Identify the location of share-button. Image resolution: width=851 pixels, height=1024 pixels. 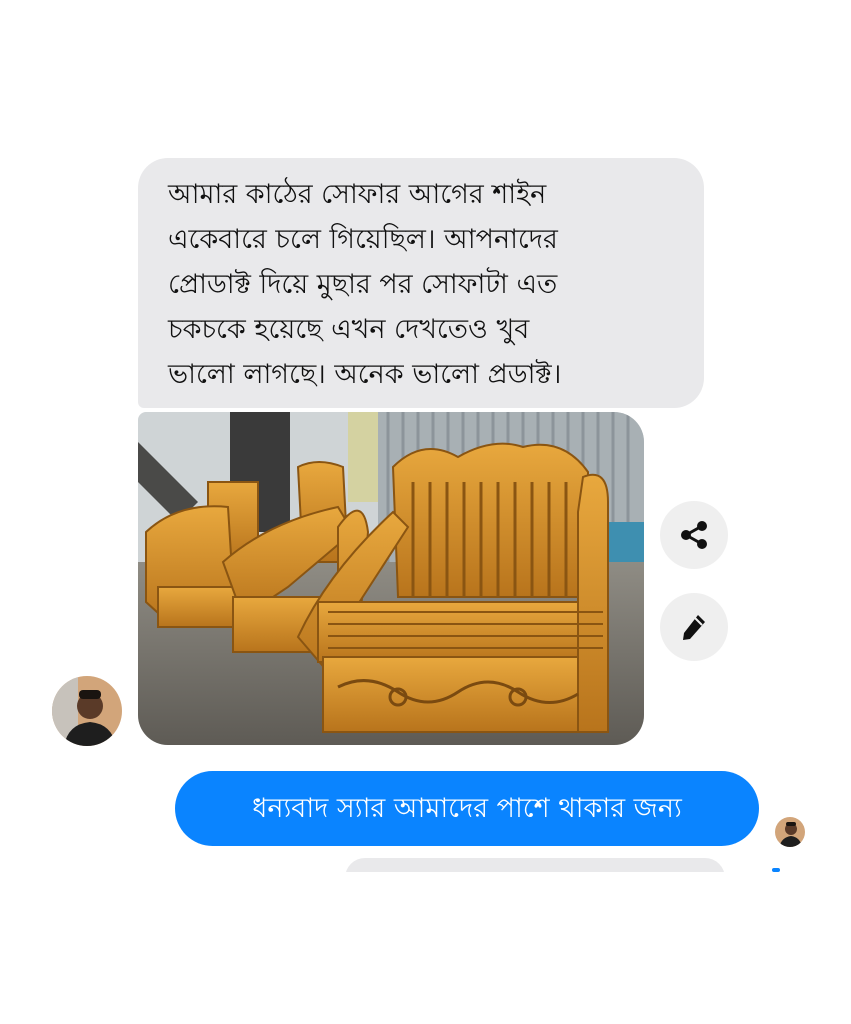
(694, 535).